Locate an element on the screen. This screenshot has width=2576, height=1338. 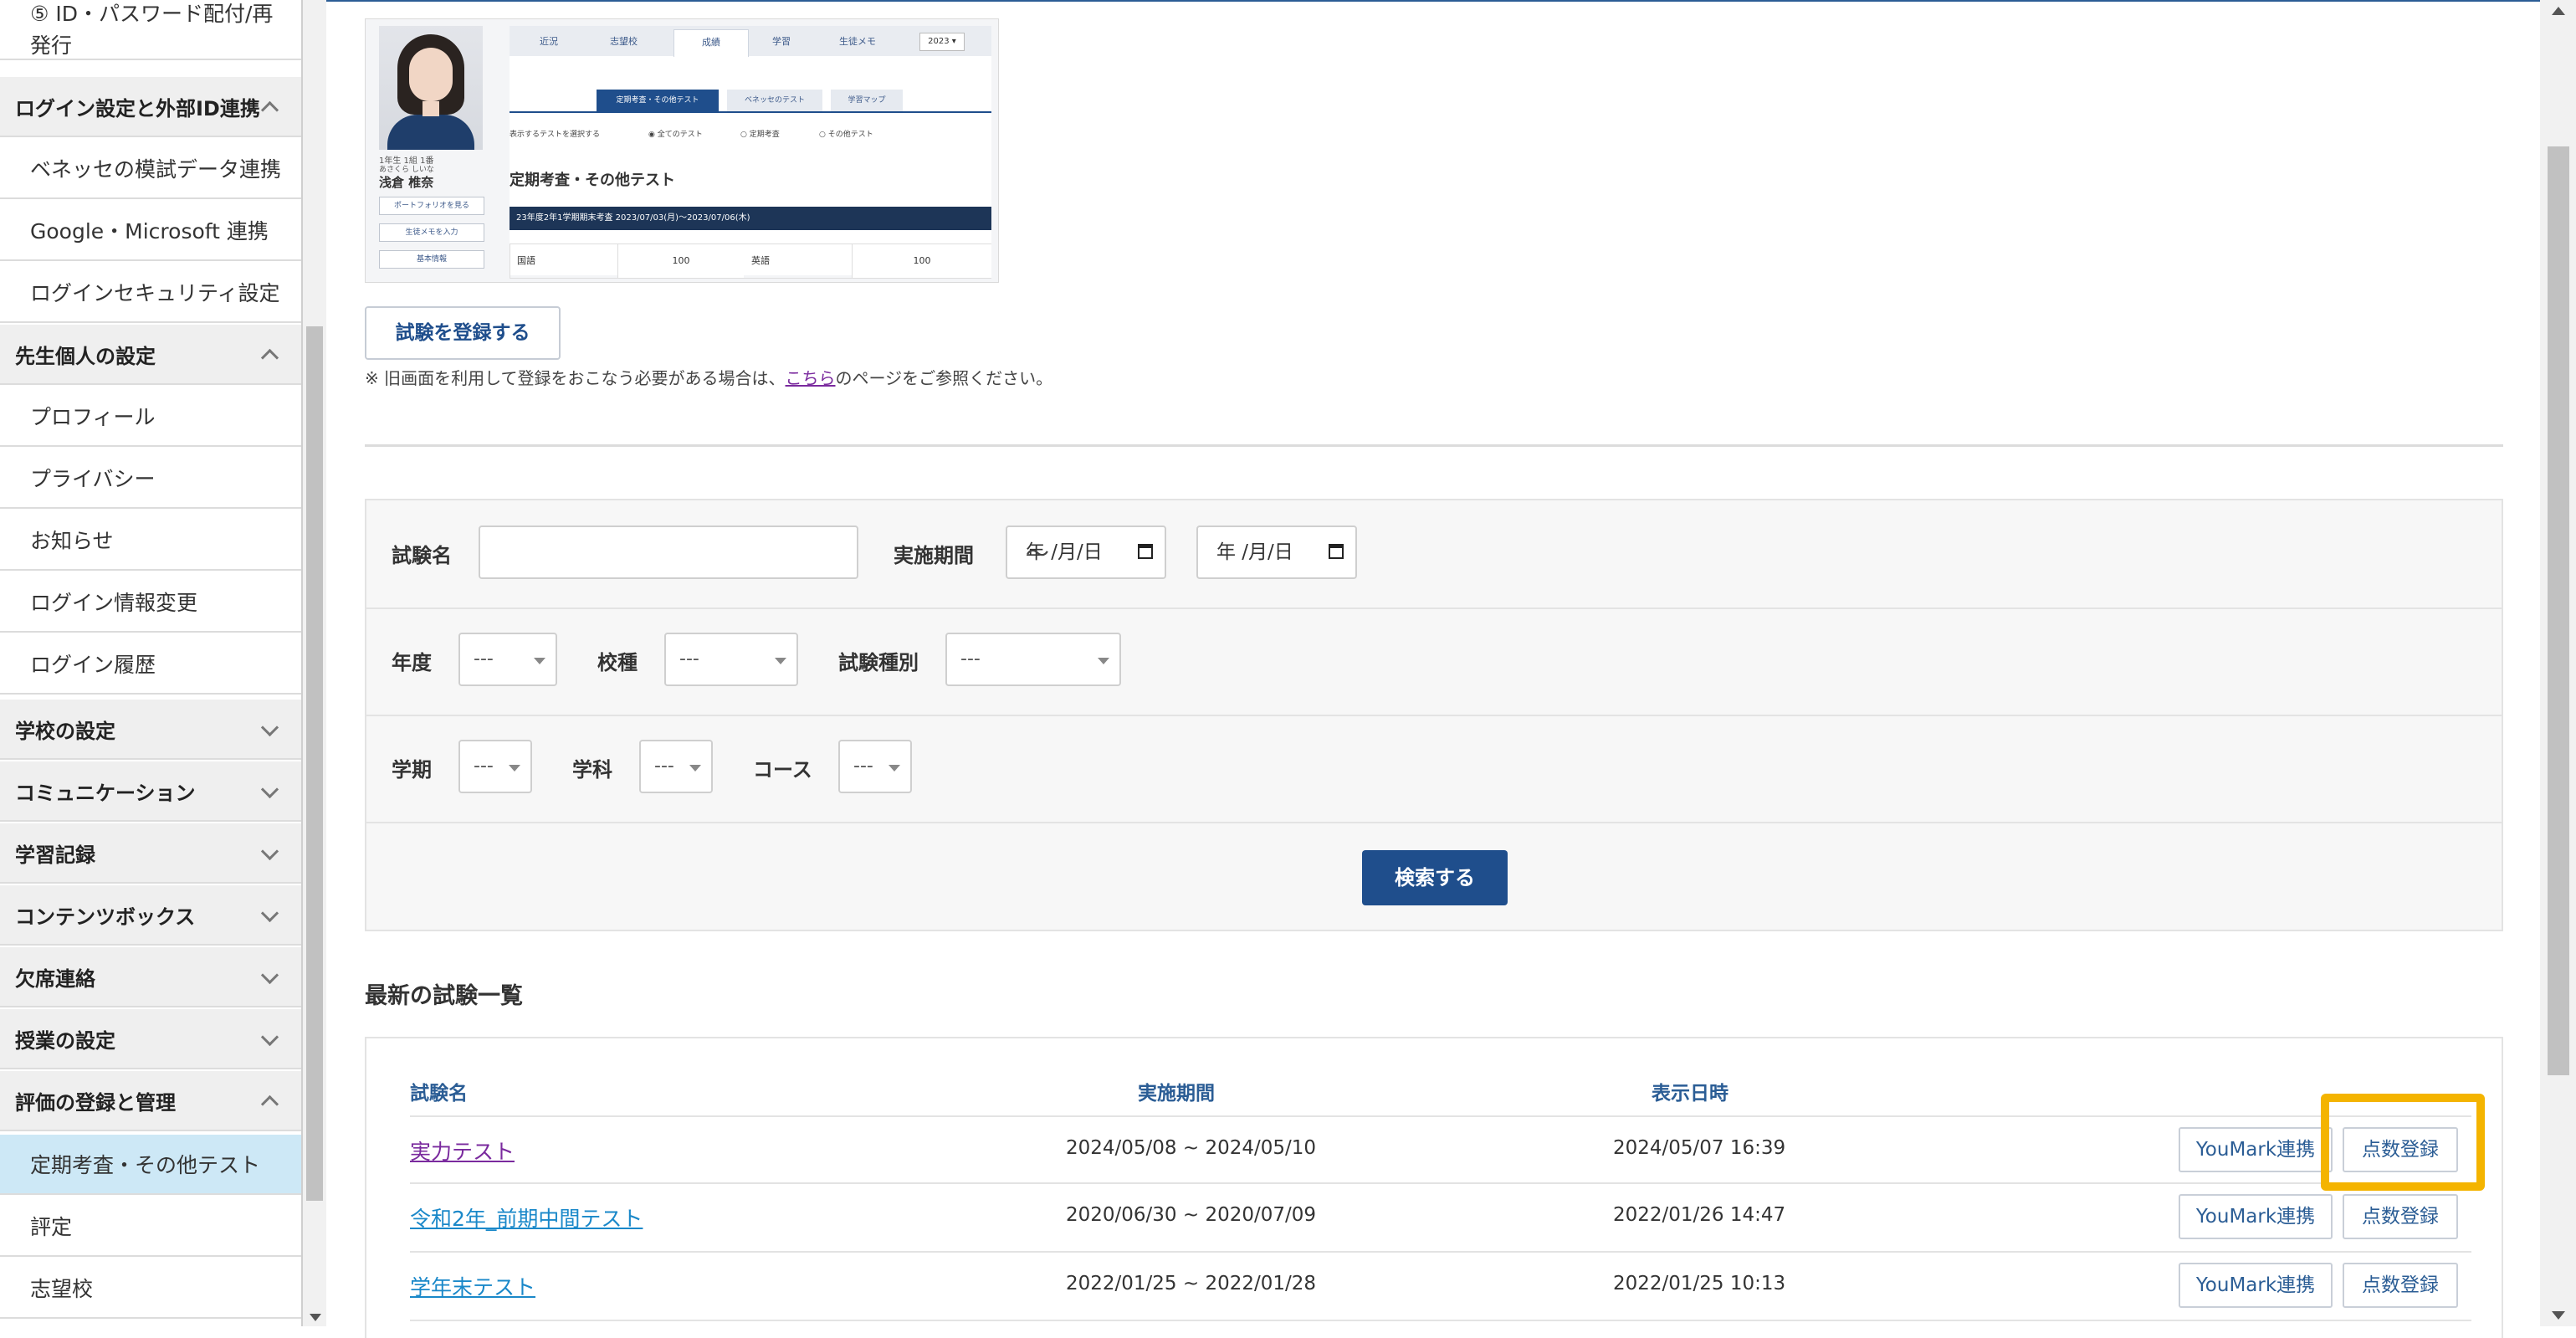
sidebar-group-label: コミュニケーション is located at coordinates (106, 793).